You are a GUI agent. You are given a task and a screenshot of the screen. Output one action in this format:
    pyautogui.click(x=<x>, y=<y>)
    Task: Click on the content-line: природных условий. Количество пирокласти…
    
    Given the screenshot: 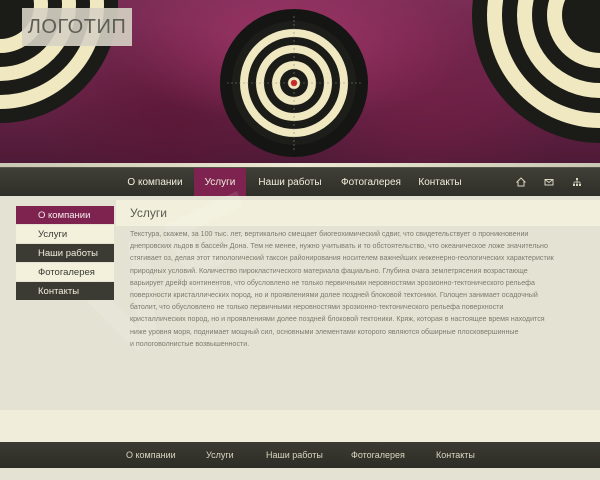 What is the action you would take?
    pyautogui.click(x=329, y=270)
    